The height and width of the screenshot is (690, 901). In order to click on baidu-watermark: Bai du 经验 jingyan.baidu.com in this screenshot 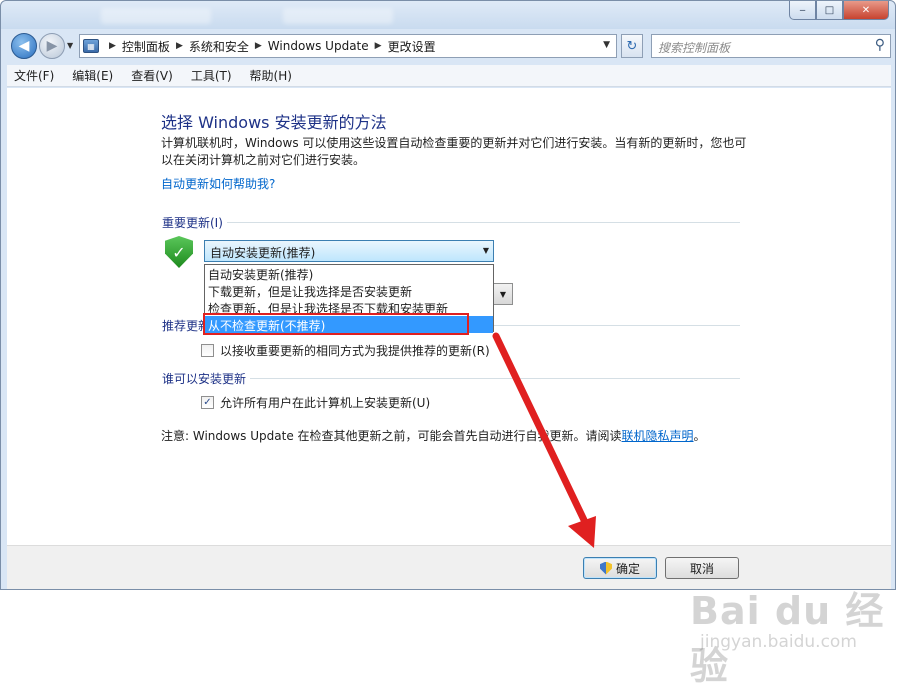, I will do `click(790, 634)`.